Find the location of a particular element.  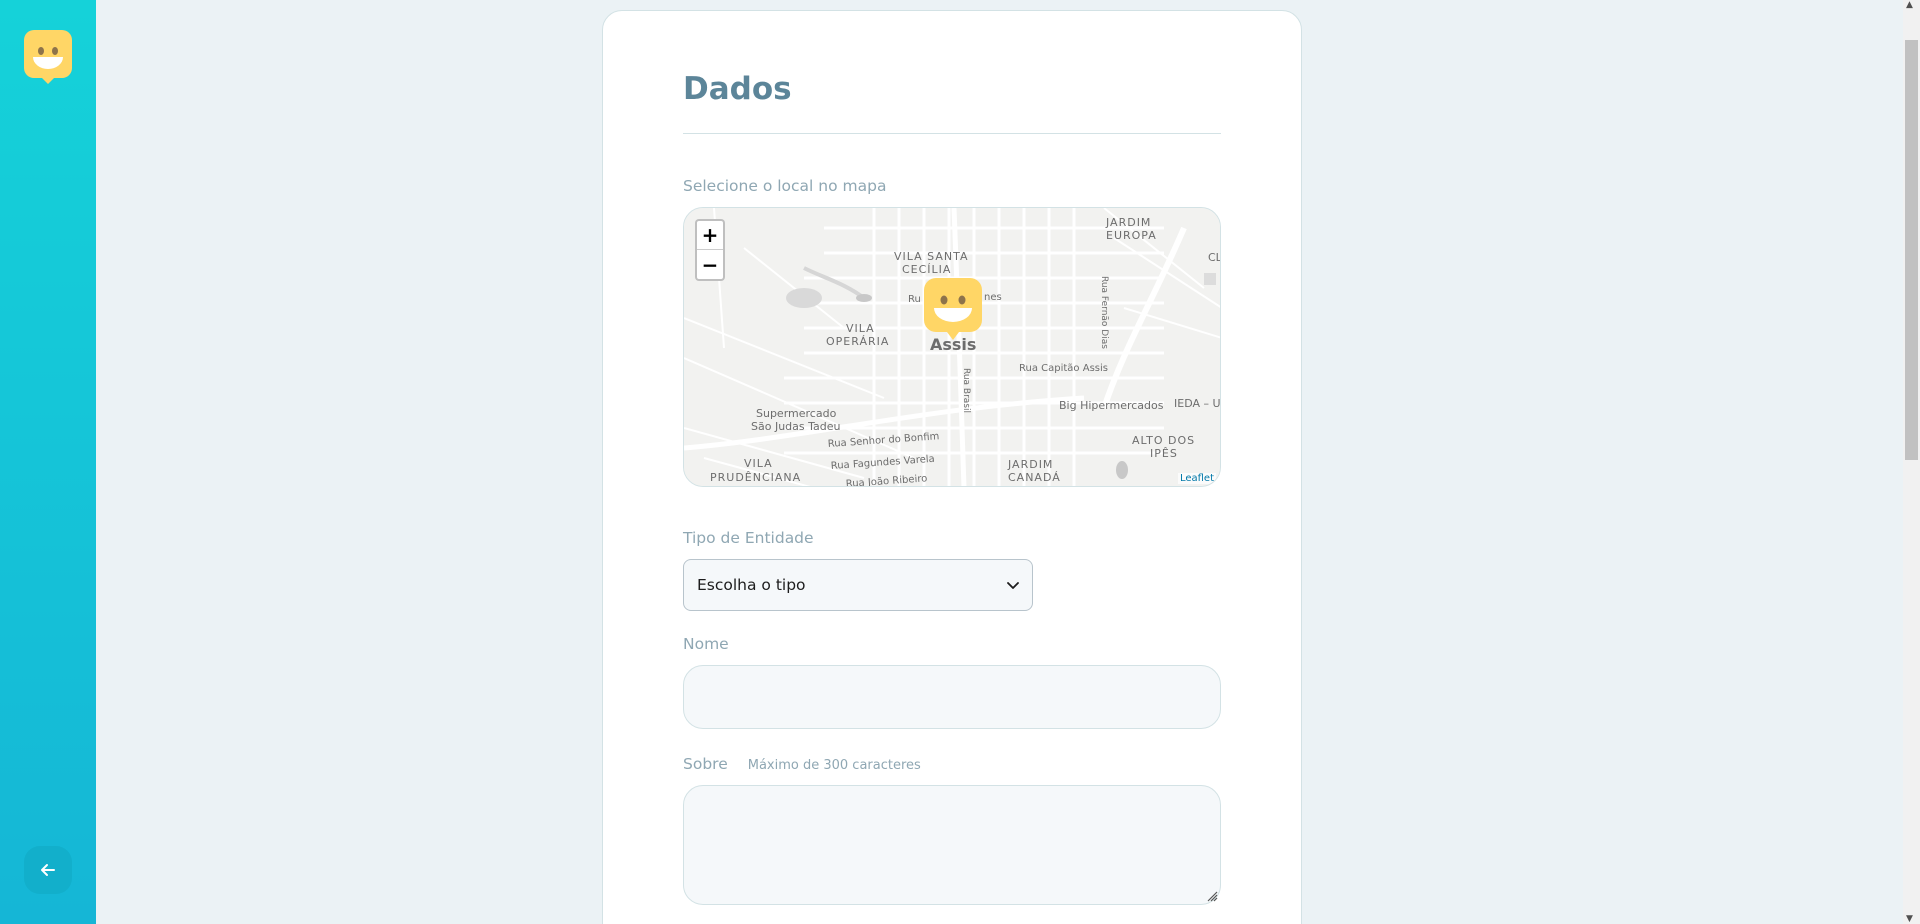

scroll-down-icon: ▼ is located at coordinates (1909, 919).